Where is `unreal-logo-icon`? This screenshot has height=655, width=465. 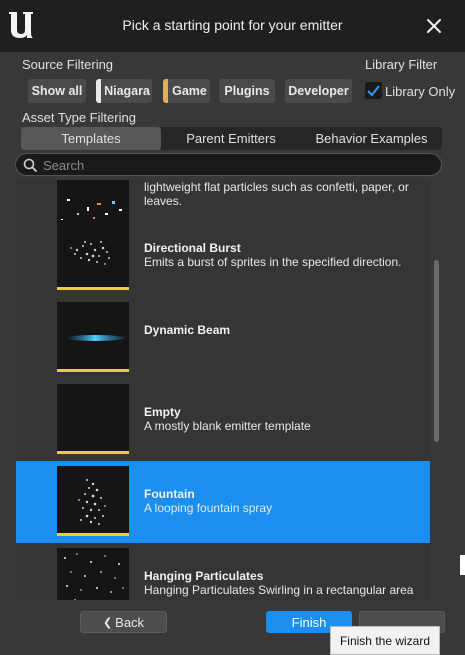 unreal-logo-icon is located at coordinates (21, 25).